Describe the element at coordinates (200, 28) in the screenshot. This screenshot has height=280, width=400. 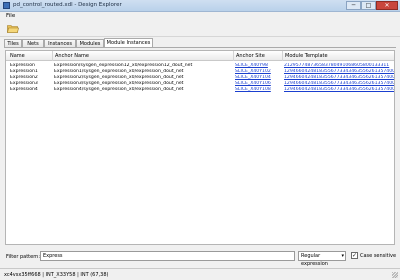
I see `toolbar` at that location.